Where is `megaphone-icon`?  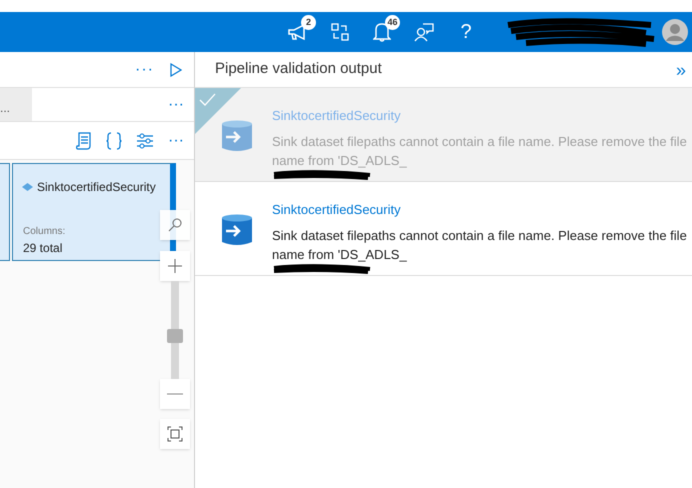 megaphone-icon is located at coordinates (298, 32).